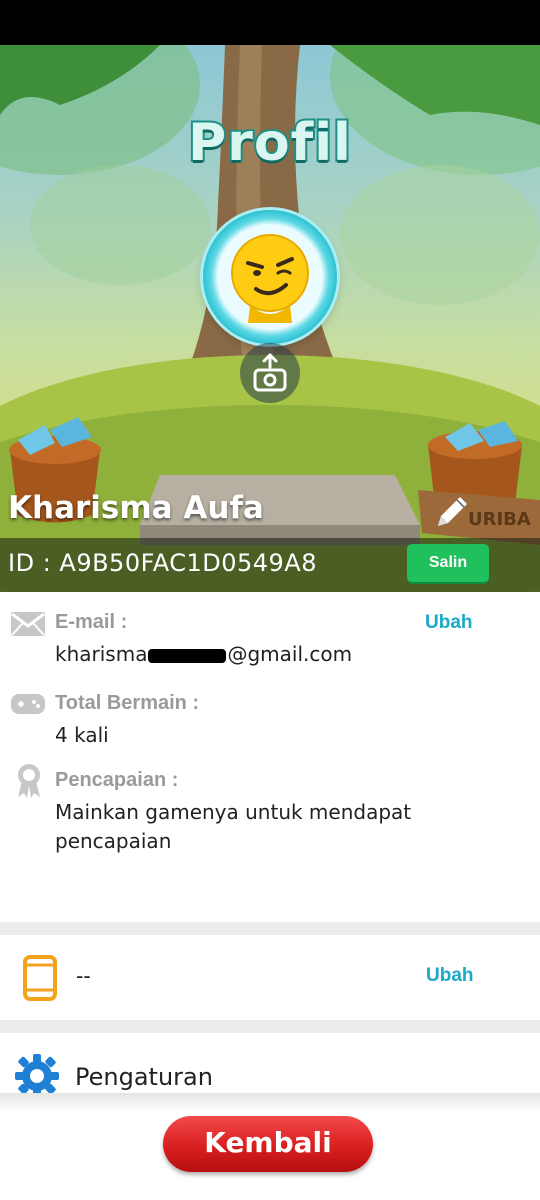  I want to click on settings-row: Pengaturan, so click(270, 1063).